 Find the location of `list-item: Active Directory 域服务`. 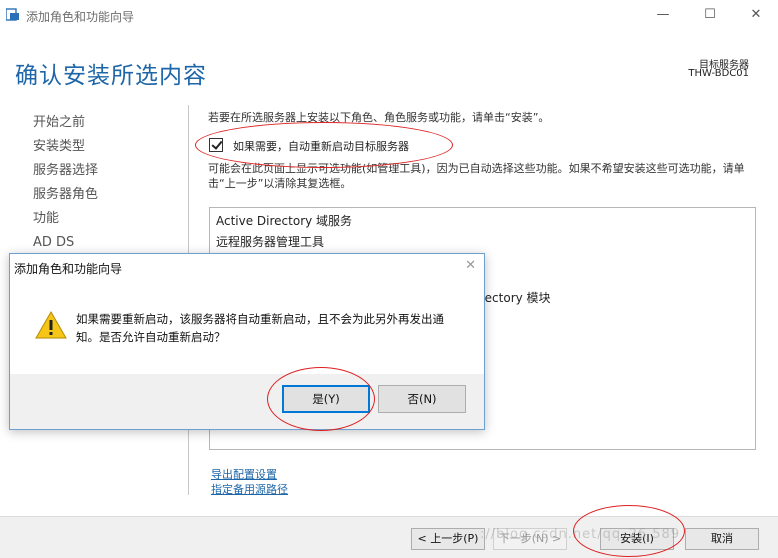

list-item: Active Directory 域服务 is located at coordinates (284, 221).